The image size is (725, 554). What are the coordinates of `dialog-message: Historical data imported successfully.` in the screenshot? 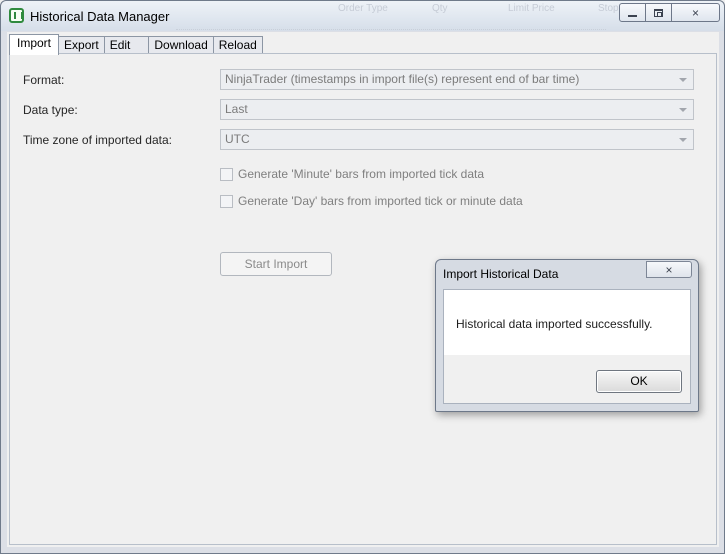 It's located at (554, 324).